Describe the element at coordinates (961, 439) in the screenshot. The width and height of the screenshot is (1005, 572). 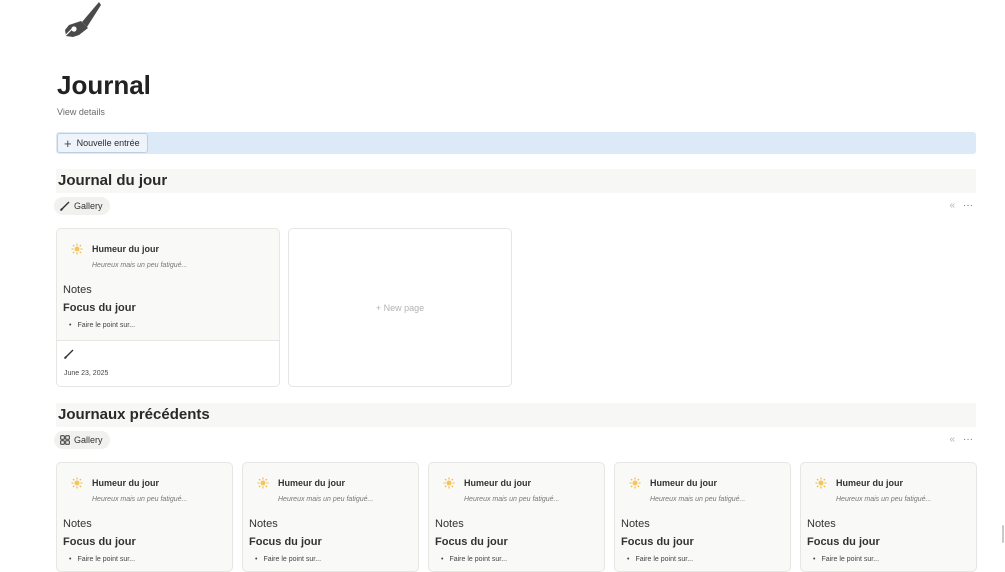
I see `view-tools-previous: « ···` at that location.